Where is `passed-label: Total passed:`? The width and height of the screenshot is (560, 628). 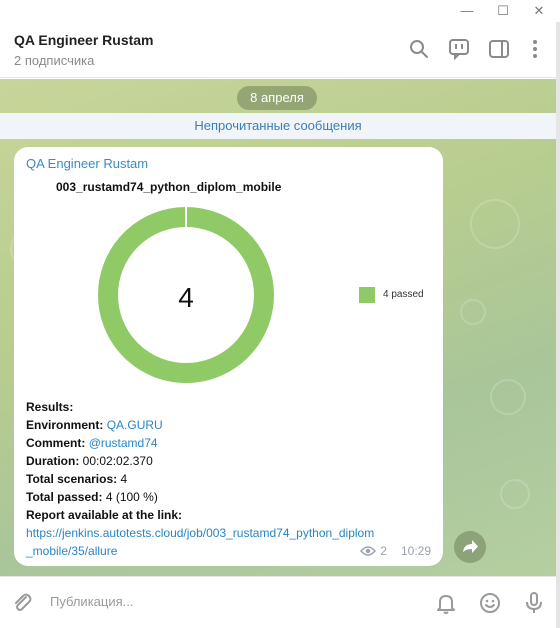 passed-label: Total passed: is located at coordinates (64, 497).